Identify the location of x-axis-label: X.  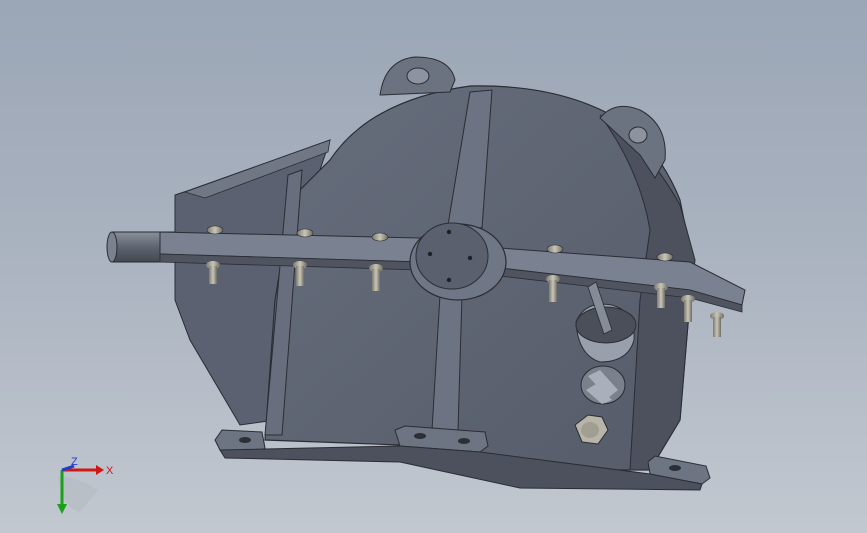
(110, 471).